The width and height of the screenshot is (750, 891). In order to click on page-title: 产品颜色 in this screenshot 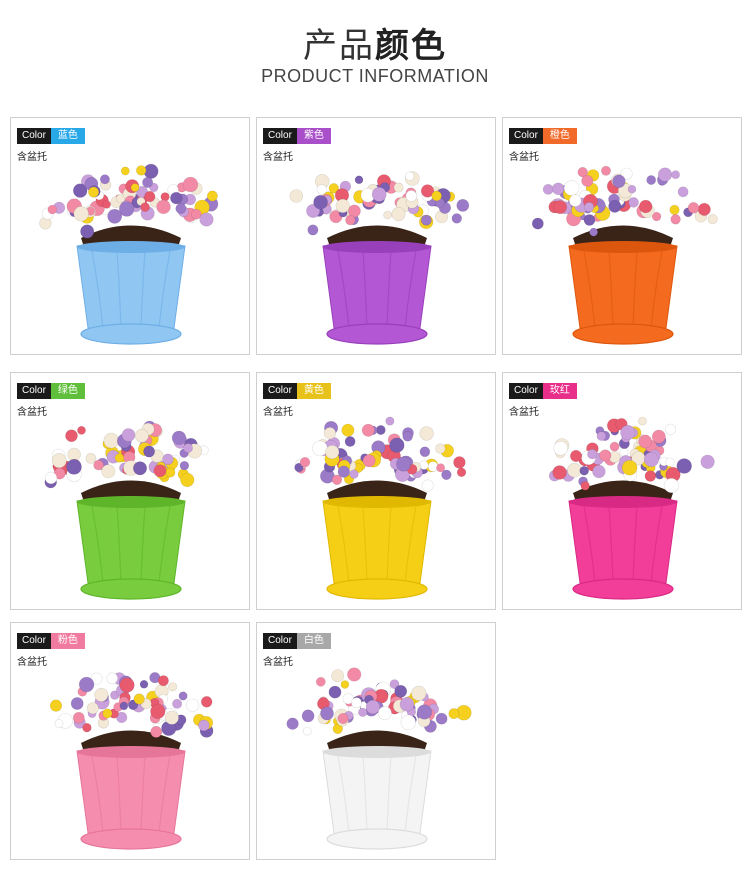, I will do `click(375, 42)`.